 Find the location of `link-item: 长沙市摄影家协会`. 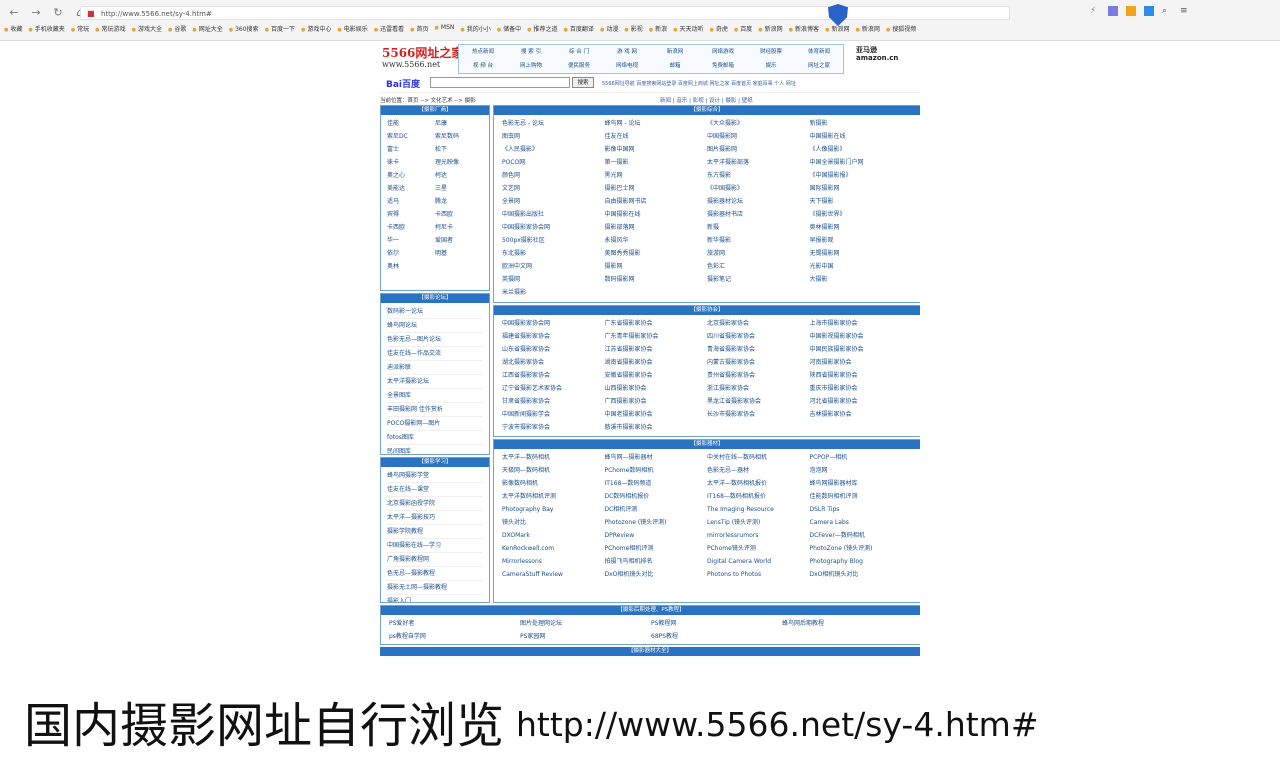

link-item: 长沙市摄影家协会 is located at coordinates (758, 414).